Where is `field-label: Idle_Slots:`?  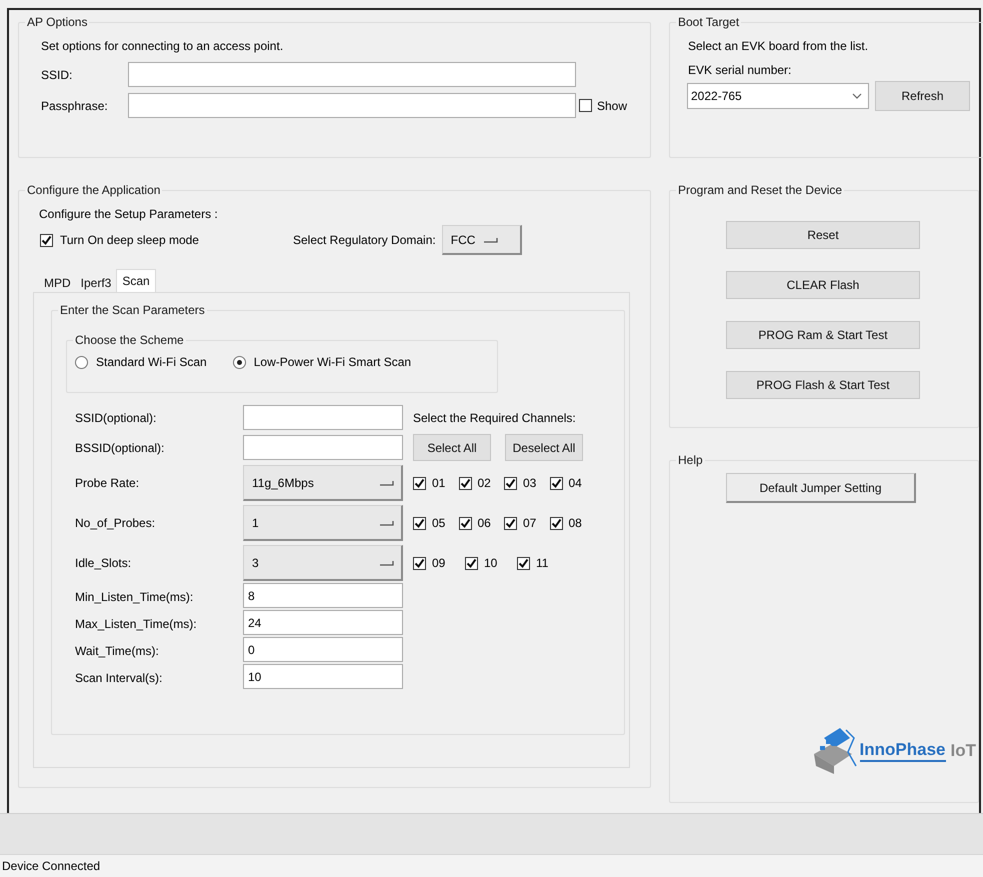
field-label: Idle_Slots: is located at coordinates (103, 563).